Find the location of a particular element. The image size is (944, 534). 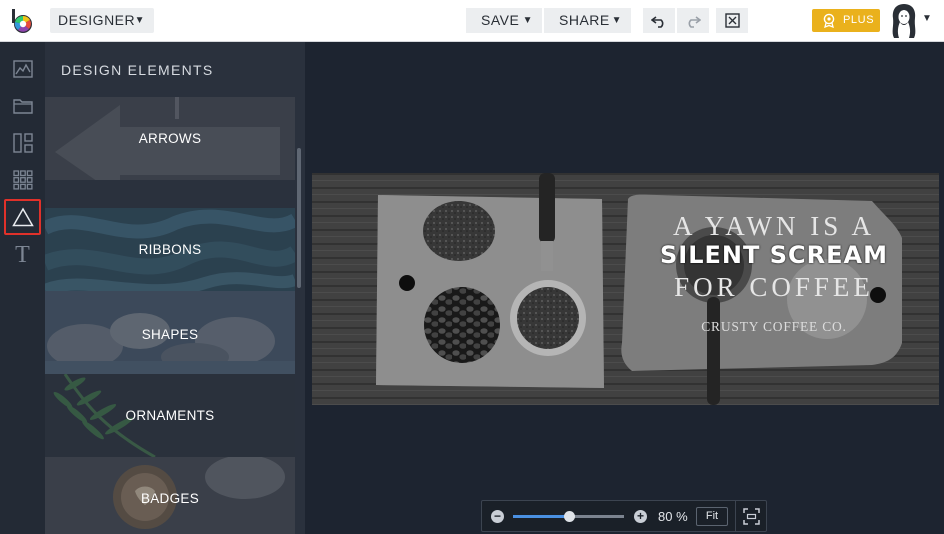

fullscreen-icon is located at coordinates (751, 516).